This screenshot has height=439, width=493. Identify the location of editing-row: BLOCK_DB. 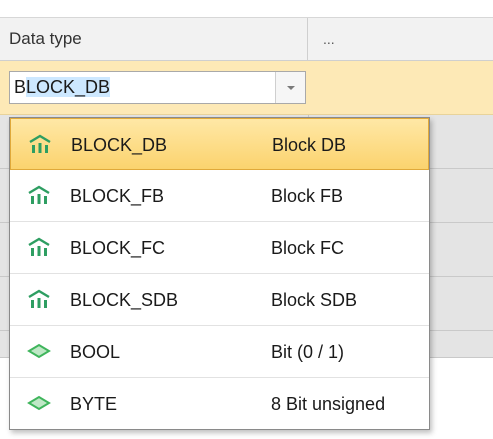
(246, 88).